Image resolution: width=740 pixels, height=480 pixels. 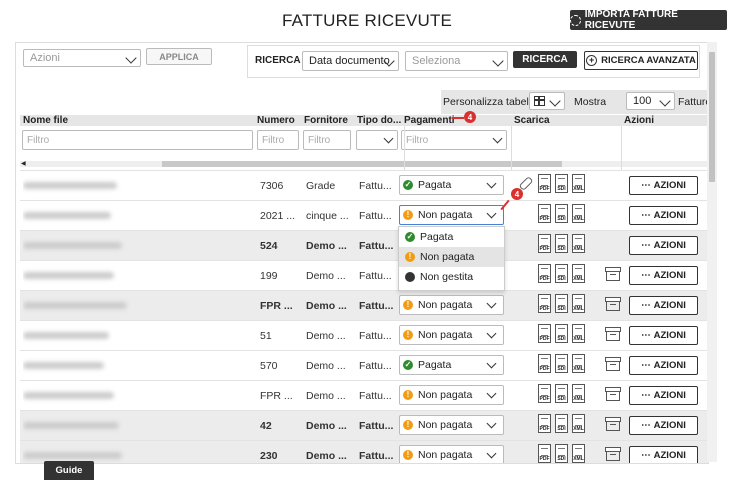 I want to click on vertical-scrollbar, so click(x=712, y=252).